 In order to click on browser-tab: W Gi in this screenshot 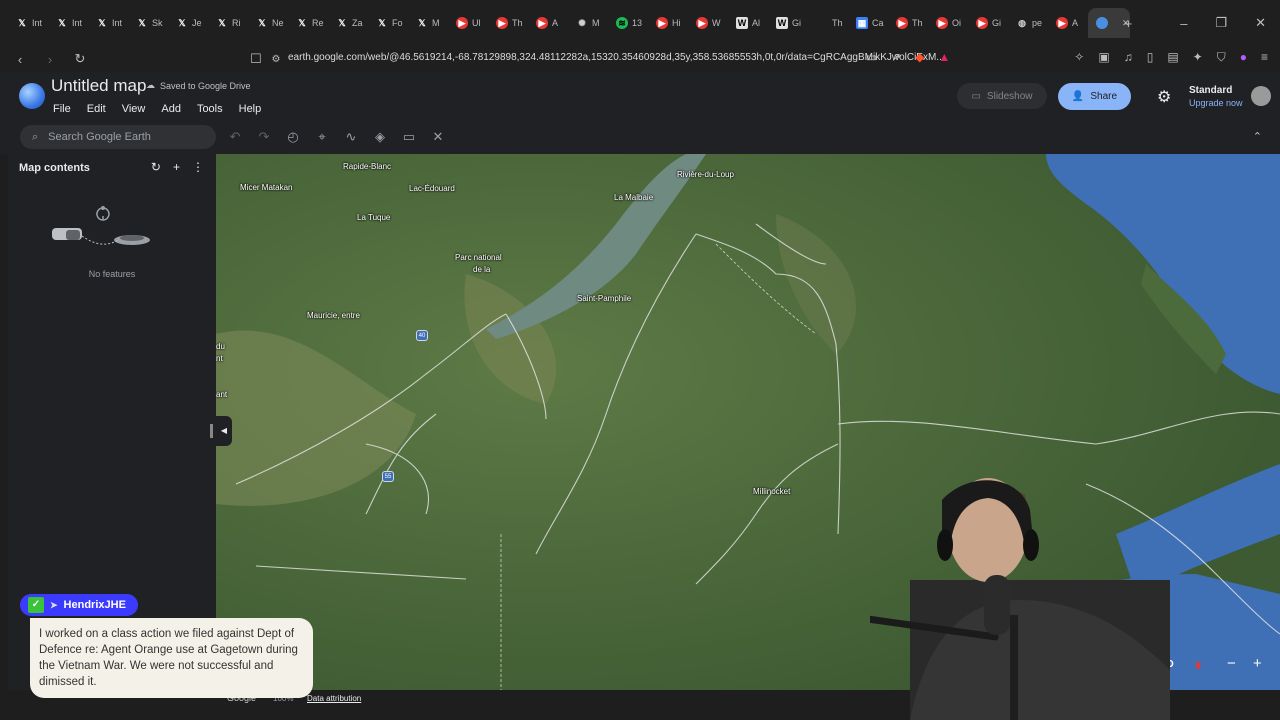, I will do `click(788, 23)`.